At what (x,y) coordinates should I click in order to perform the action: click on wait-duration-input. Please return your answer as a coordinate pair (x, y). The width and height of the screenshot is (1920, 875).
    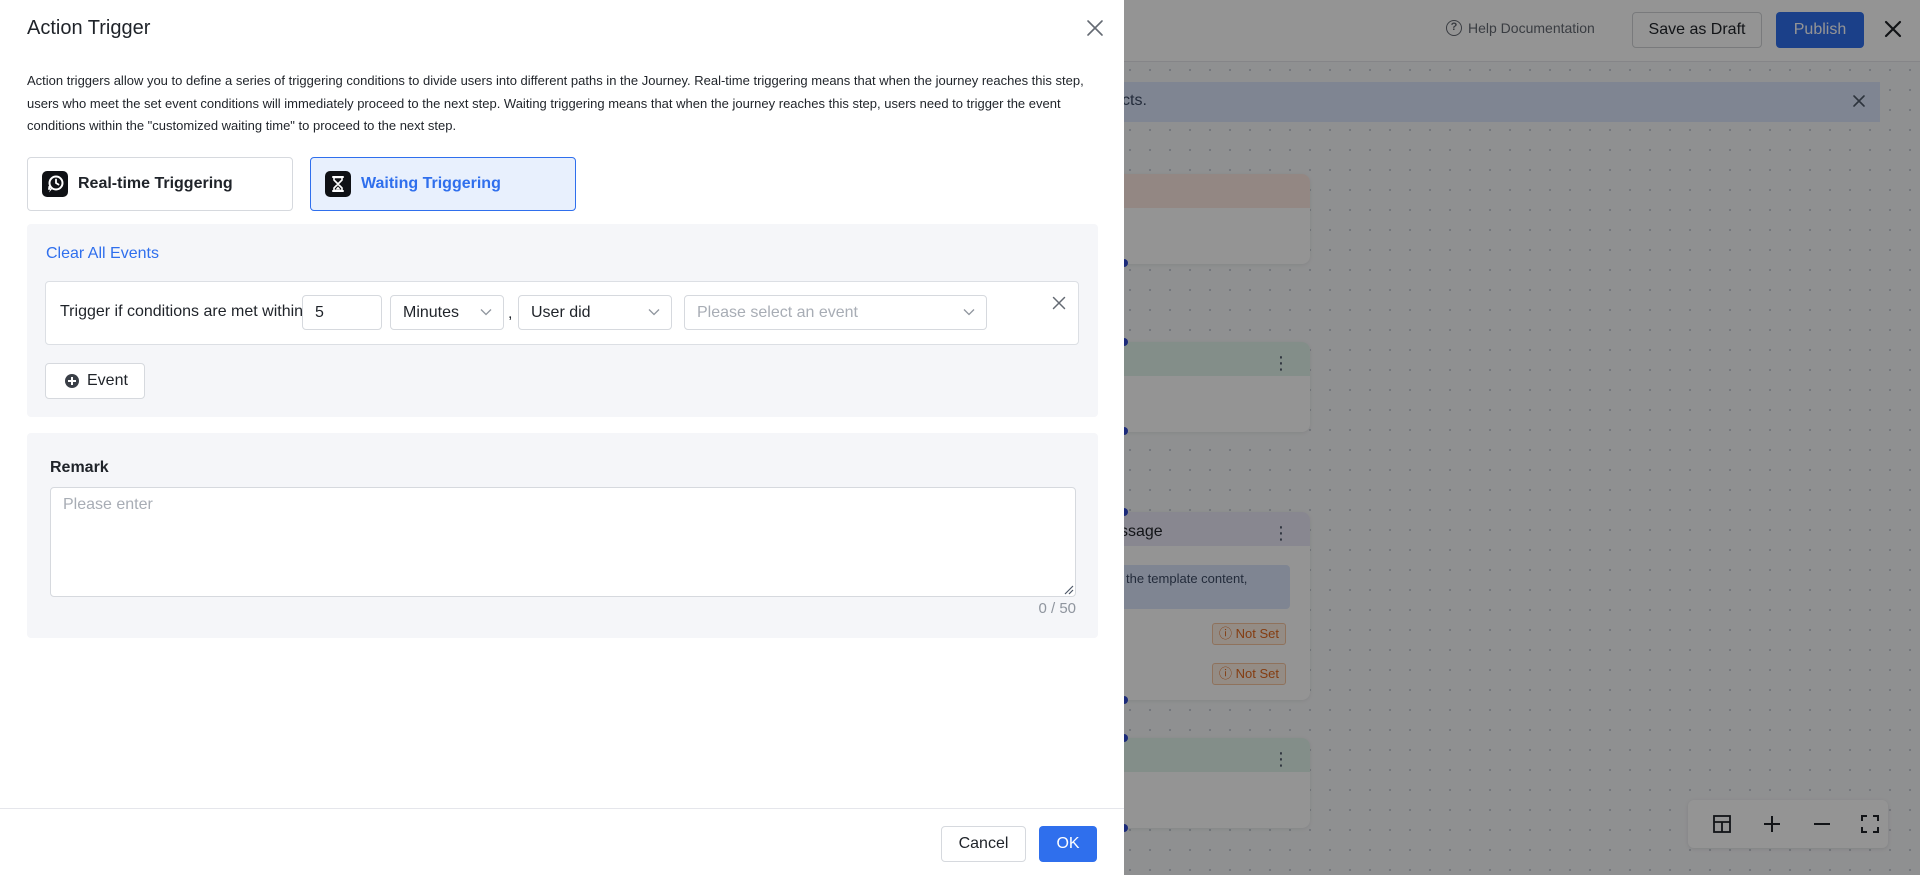
    Looking at the image, I should click on (342, 312).